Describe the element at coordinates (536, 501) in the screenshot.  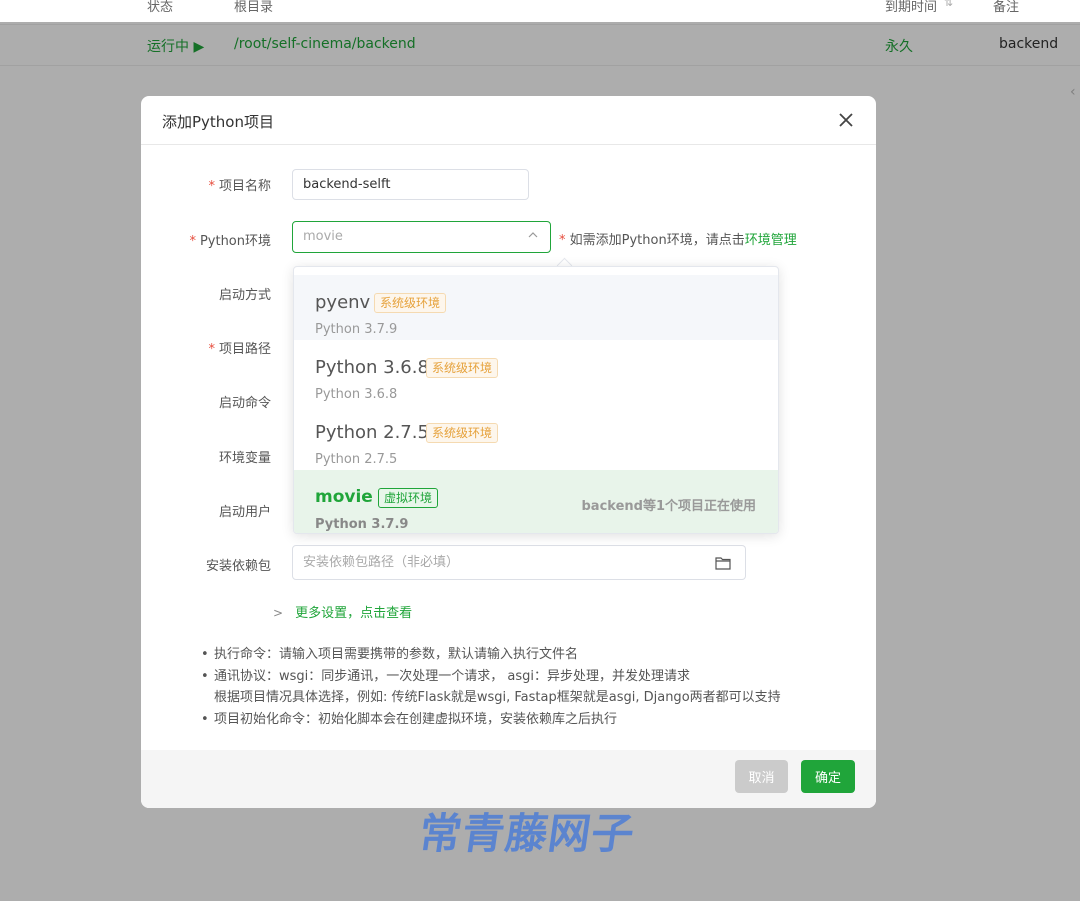
I see `env-option-movie: movie 虚拟环境 Python 3.7.9 backend等1个项目正在使用` at that location.